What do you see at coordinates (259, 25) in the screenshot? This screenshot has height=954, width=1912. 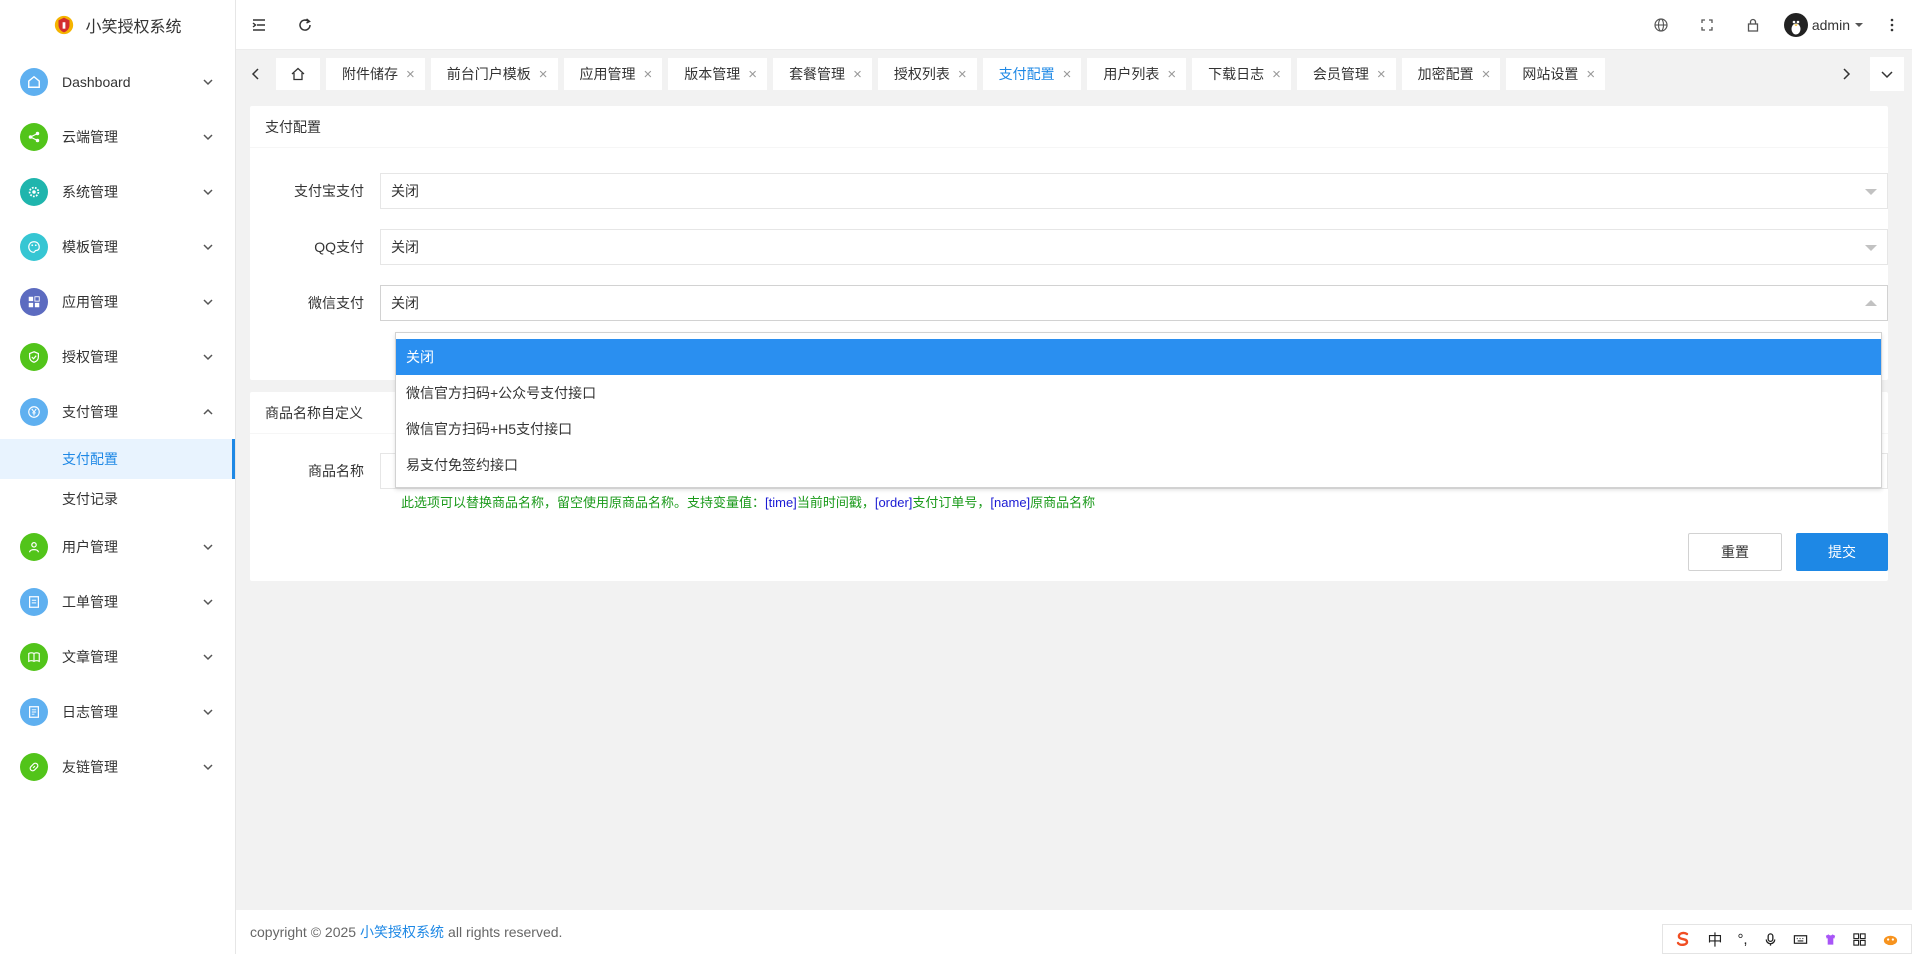 I see `collapse-sidebar-button` at bounding box center [259, 25].